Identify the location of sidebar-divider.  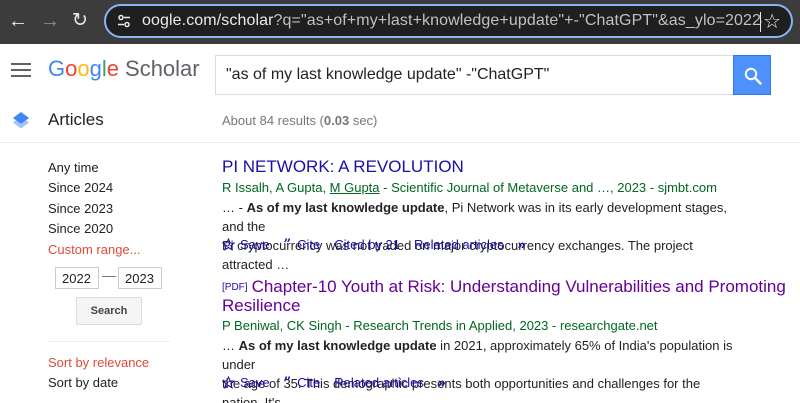
(109, 341).